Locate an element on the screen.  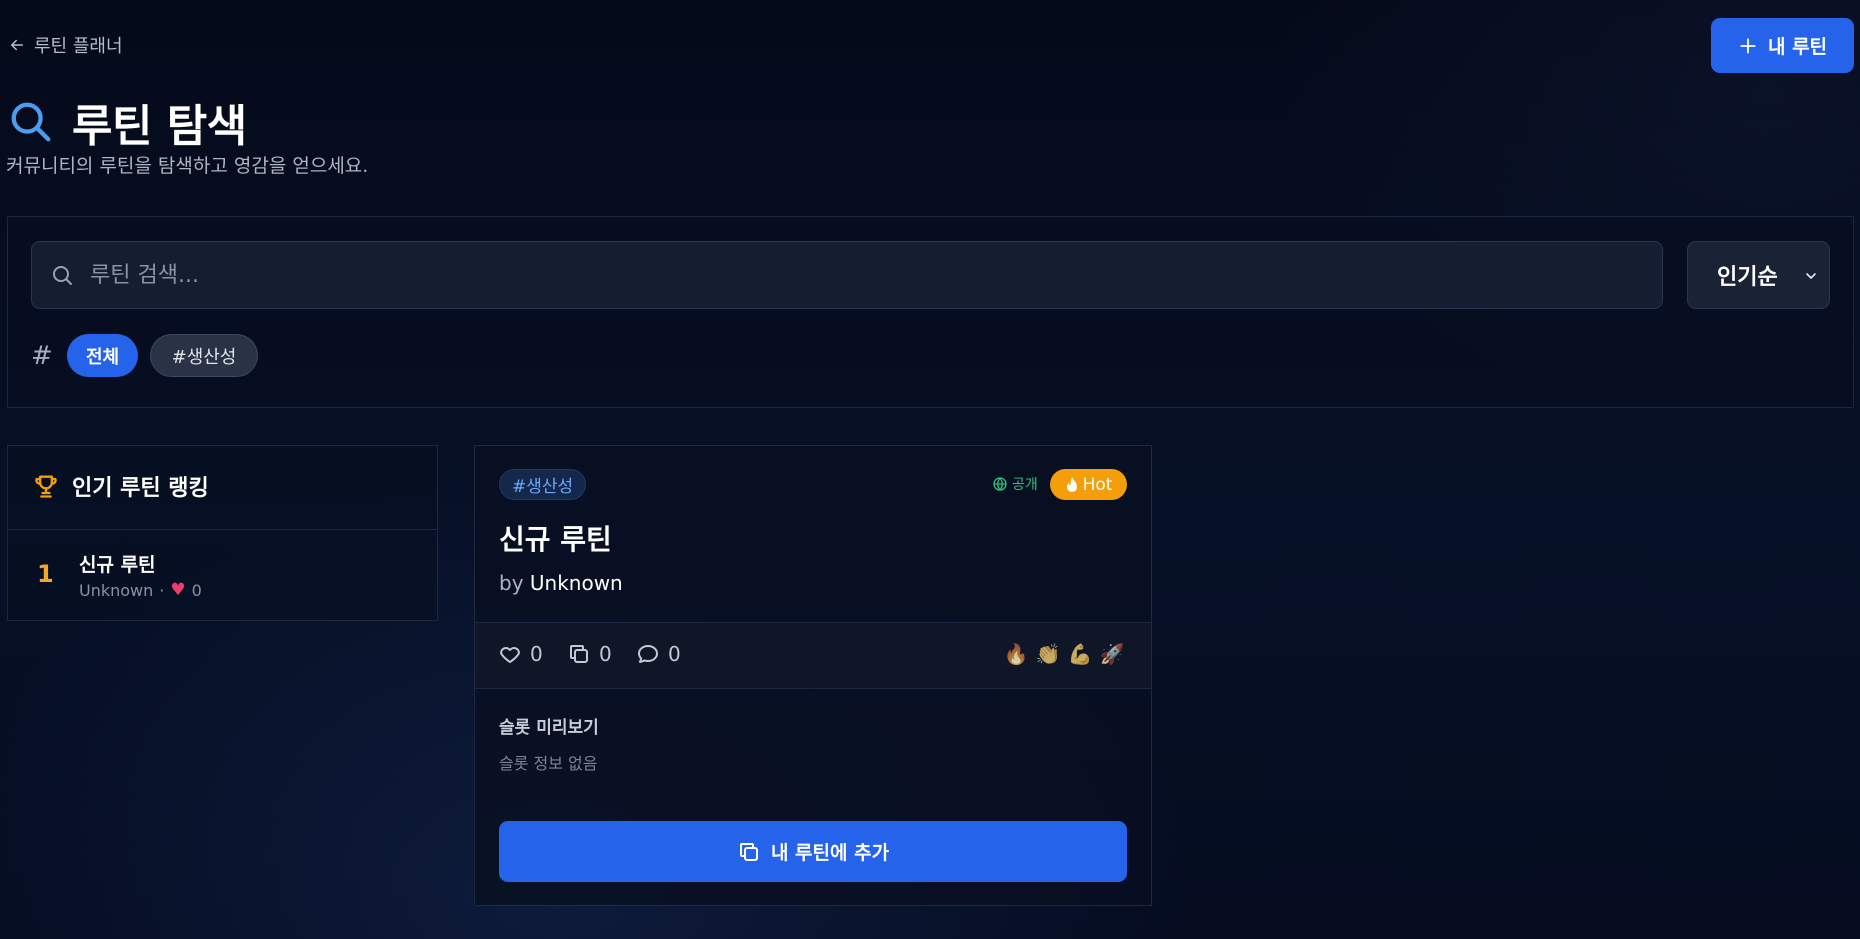
search-box is located at coordinates (847, 275).